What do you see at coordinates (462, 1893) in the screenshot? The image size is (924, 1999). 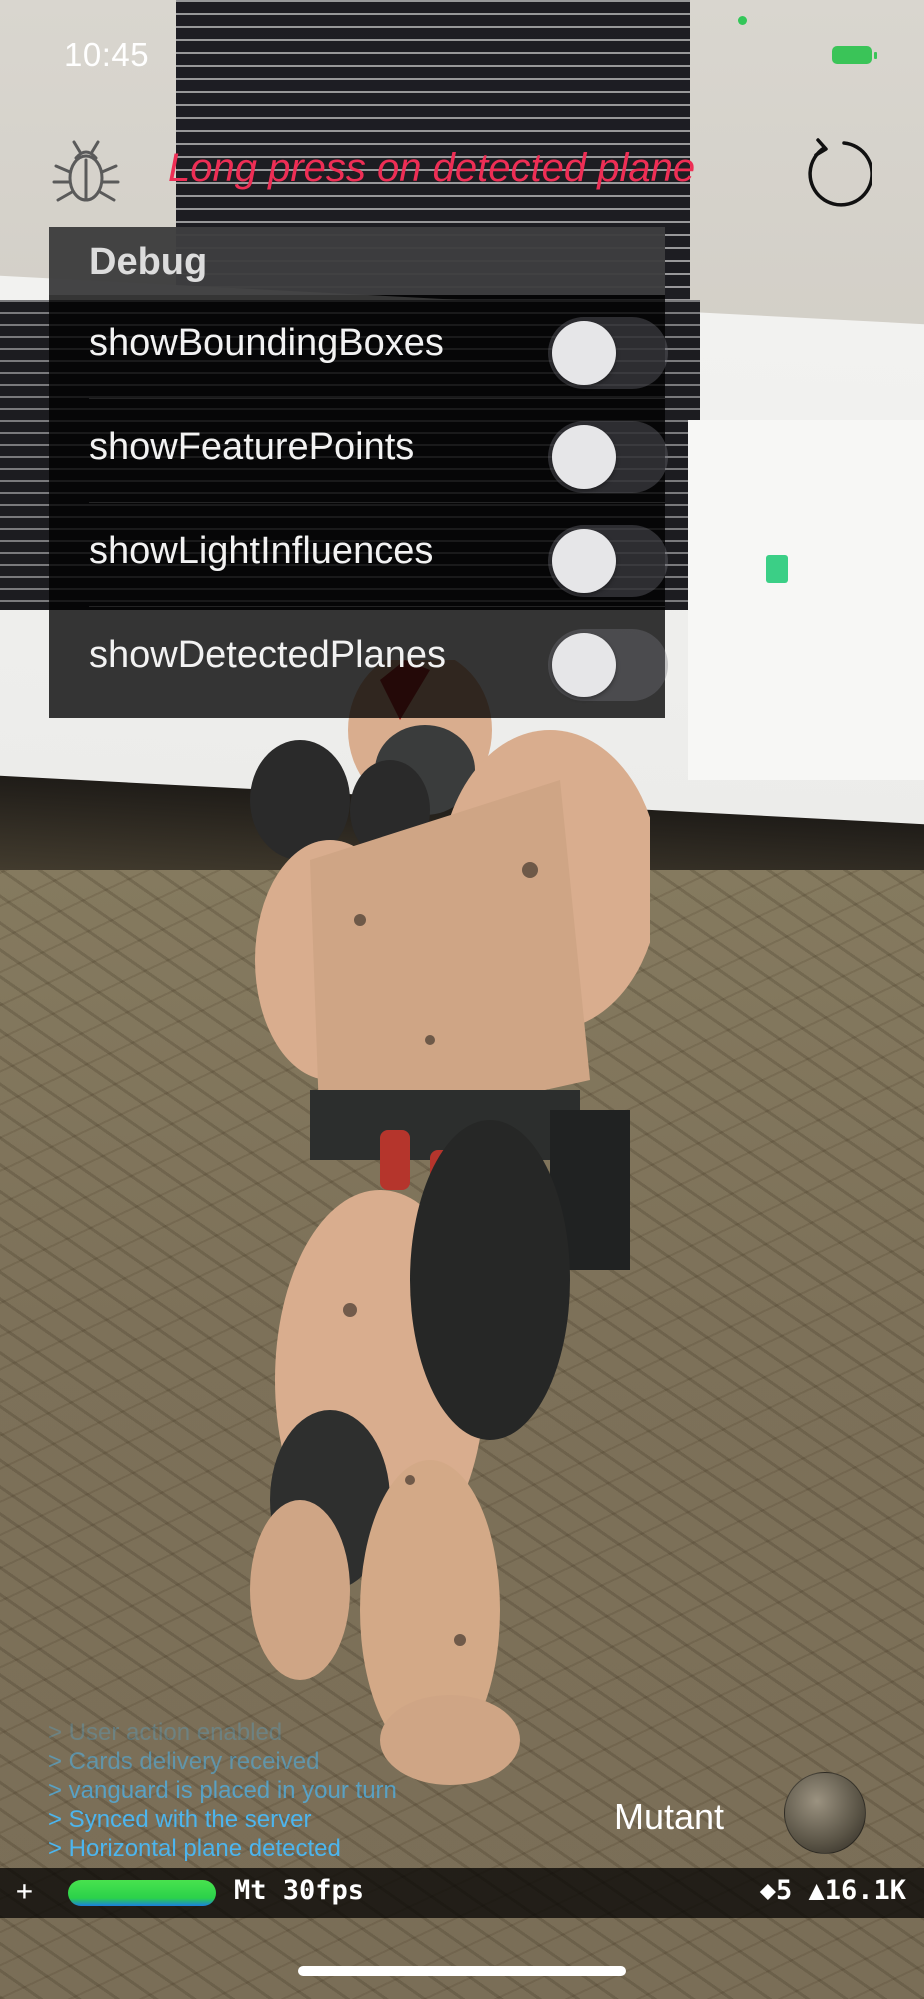 I see `scenekit-stats-bar: + Mt 30fps ◆5 ▲16.1K` at bounding box center [462, 1893].